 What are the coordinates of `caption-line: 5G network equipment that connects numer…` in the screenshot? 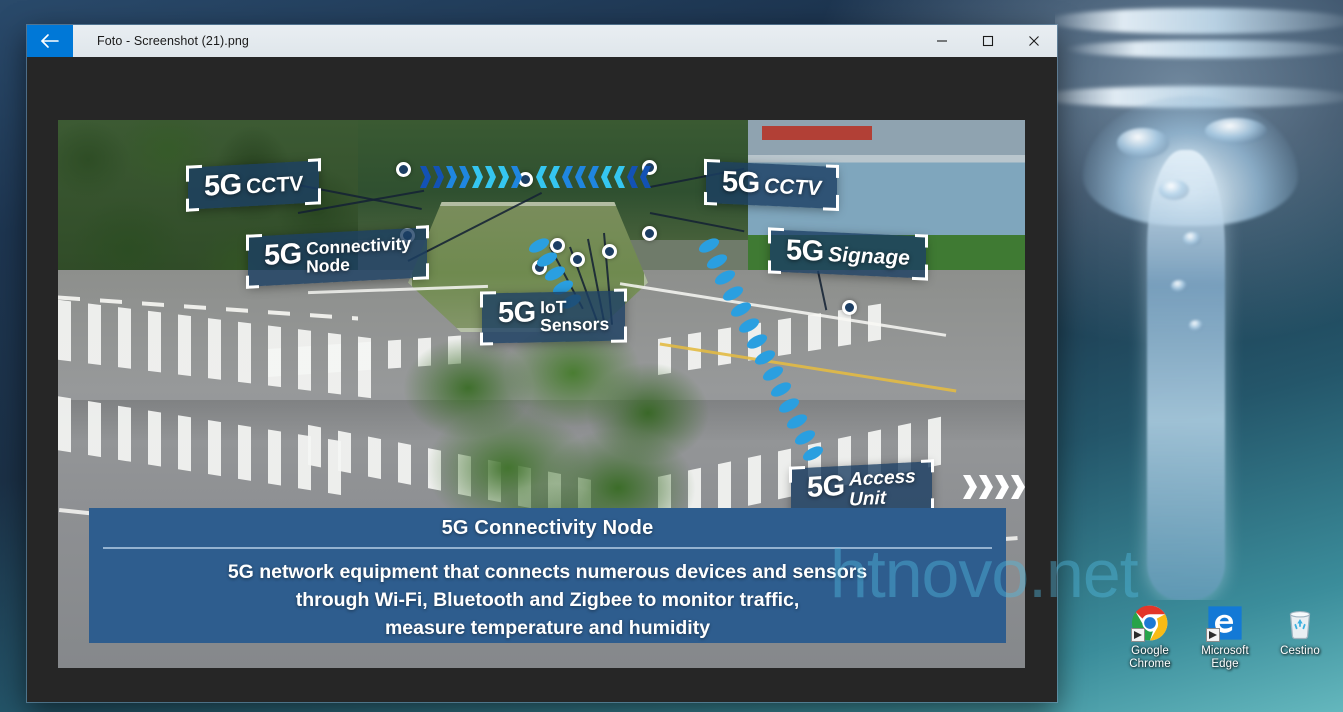 It's located at (547, 572).